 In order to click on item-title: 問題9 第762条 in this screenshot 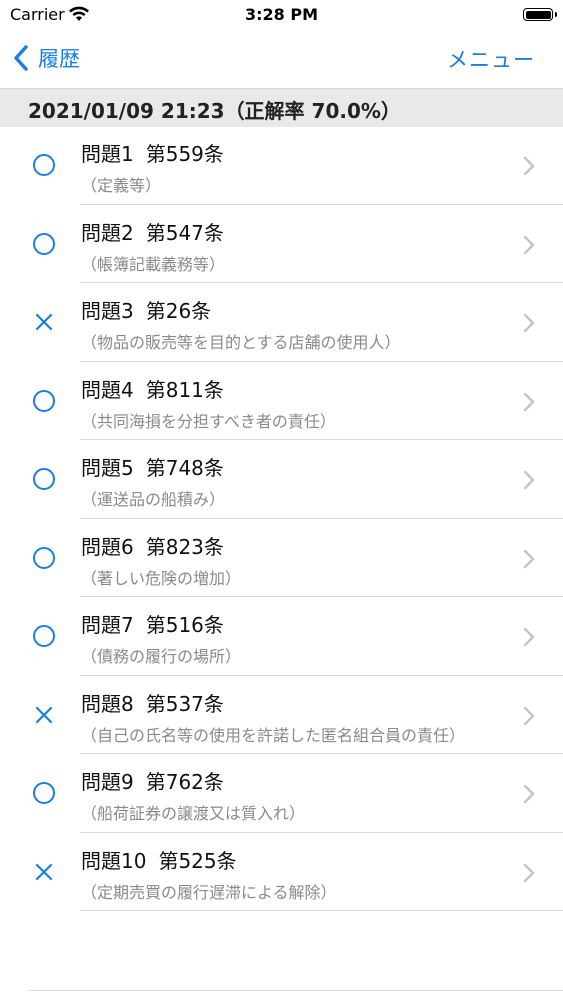, I will do `click(152, 780)`.